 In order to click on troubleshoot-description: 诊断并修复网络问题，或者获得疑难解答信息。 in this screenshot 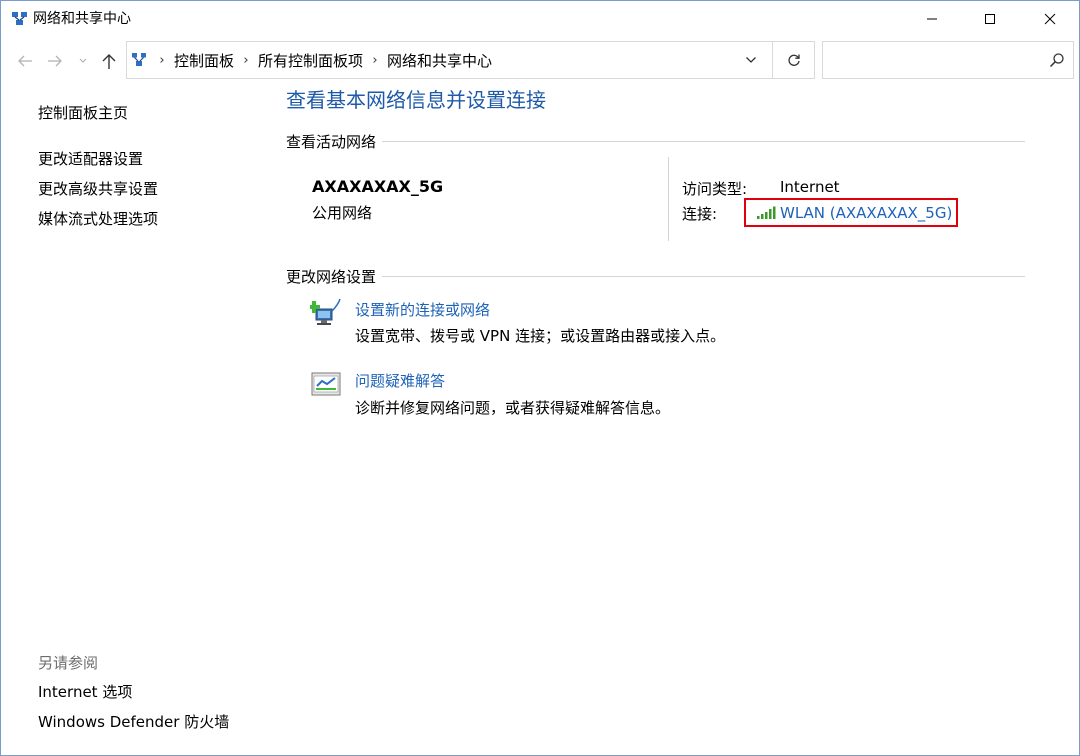, I will do `click(513, 408)`.